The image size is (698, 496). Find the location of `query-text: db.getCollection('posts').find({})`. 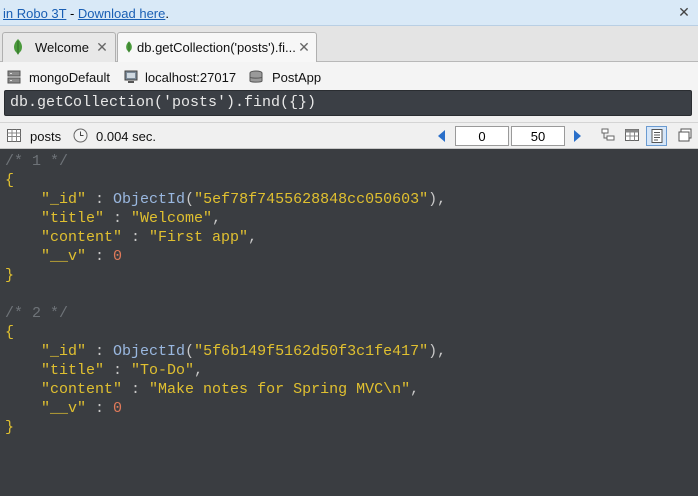

query-text: db.getCollection('posts').find({}) is located at coordinates (163, 102).